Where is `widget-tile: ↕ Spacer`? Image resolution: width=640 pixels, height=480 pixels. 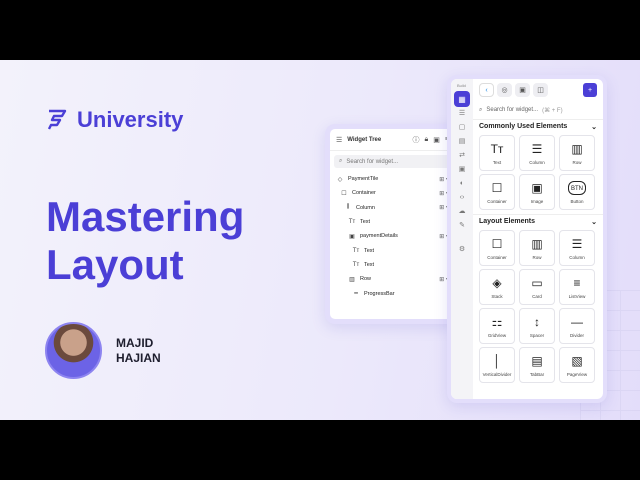 widget-tile: ↕ Spacer is located at coordinates (537, 326).